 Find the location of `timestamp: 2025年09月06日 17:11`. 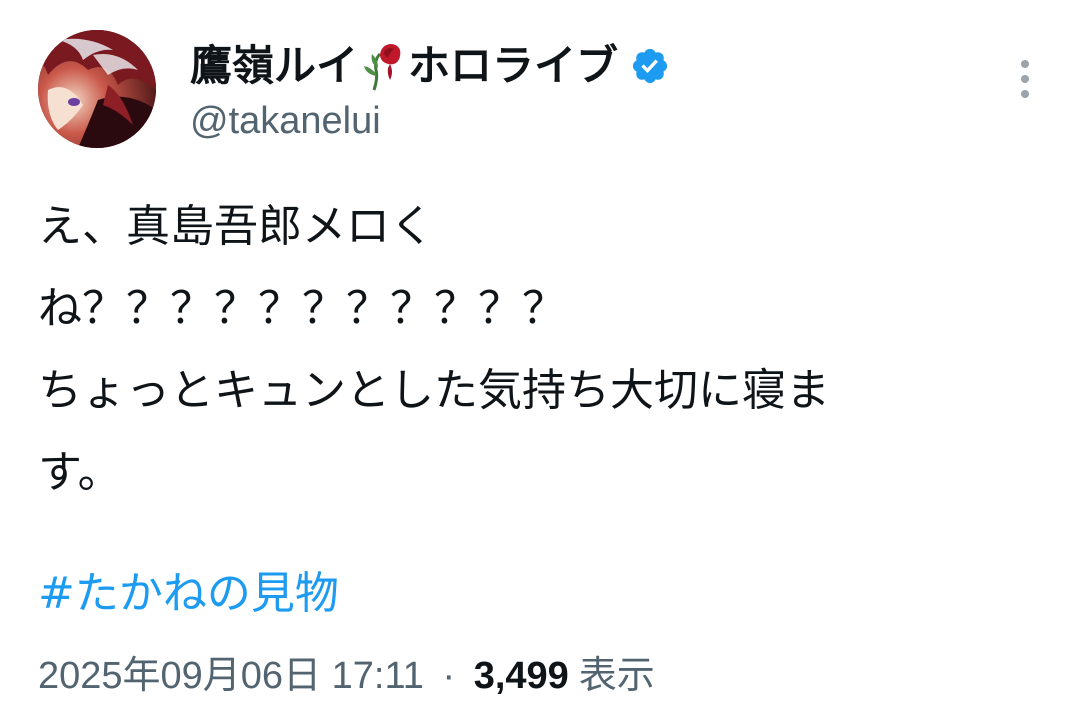

timestamp: 2025年09月06日 17:11 is located at coordinates (236, 676).